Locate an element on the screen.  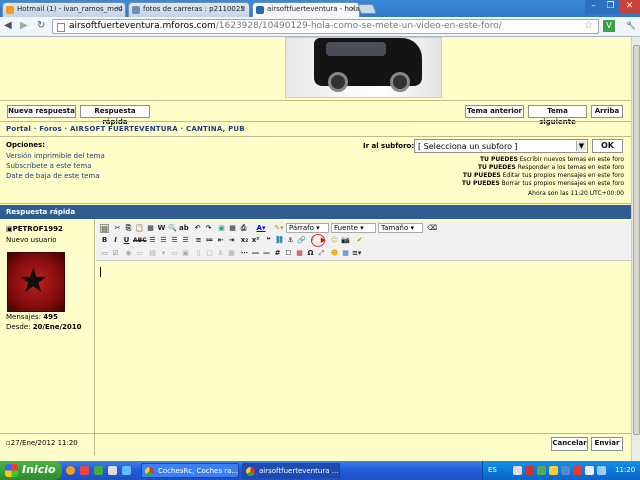
textfield-icon: ▭ is located at coordinates (139, 253).